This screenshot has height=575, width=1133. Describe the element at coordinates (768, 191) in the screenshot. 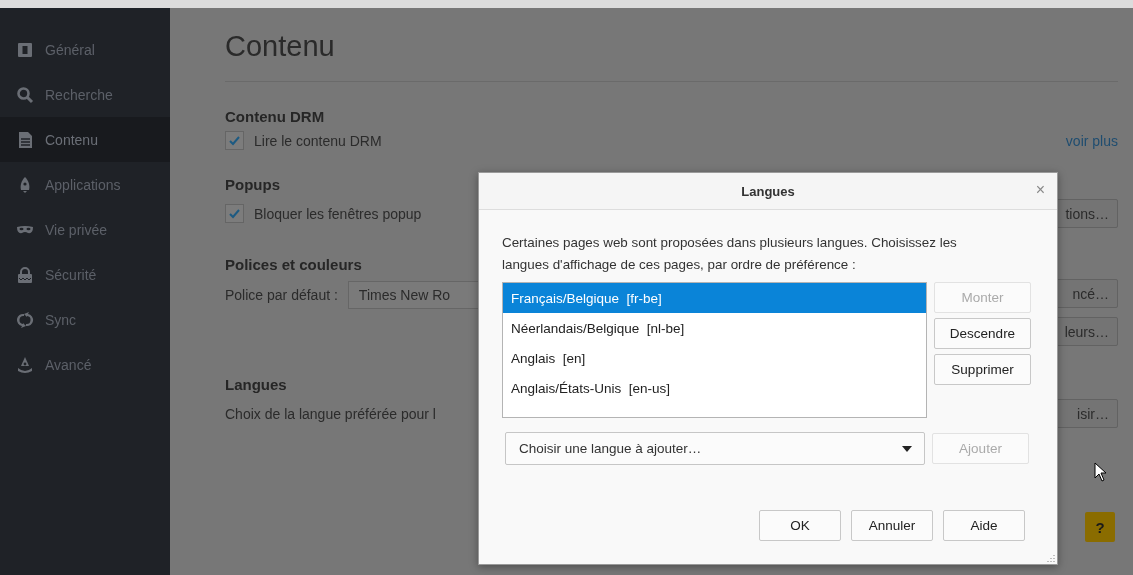

I see `dialog-title: Langues` at that location.